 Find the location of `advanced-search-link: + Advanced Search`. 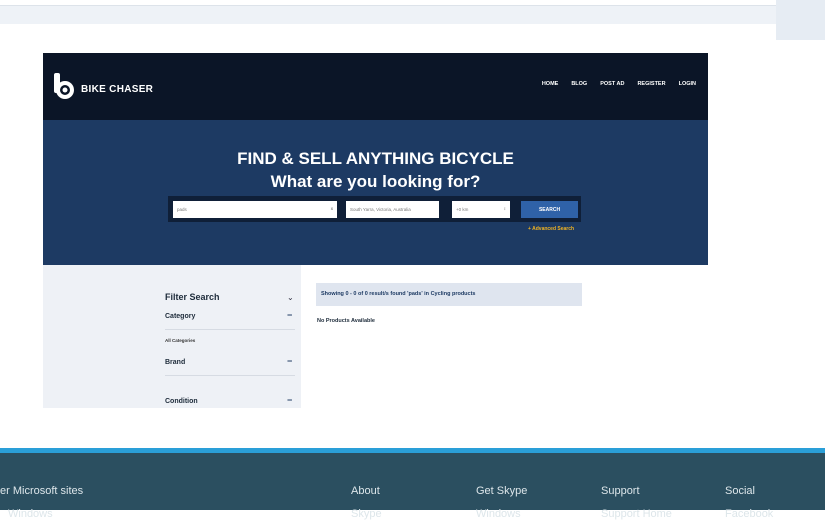

advanced-search-link: + Advanced Search is located at coordinates (551, 229).